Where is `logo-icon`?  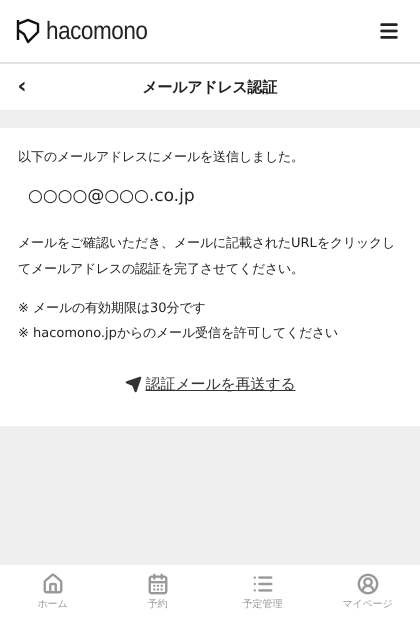 logo-icon is located at coordinates (28, 31).